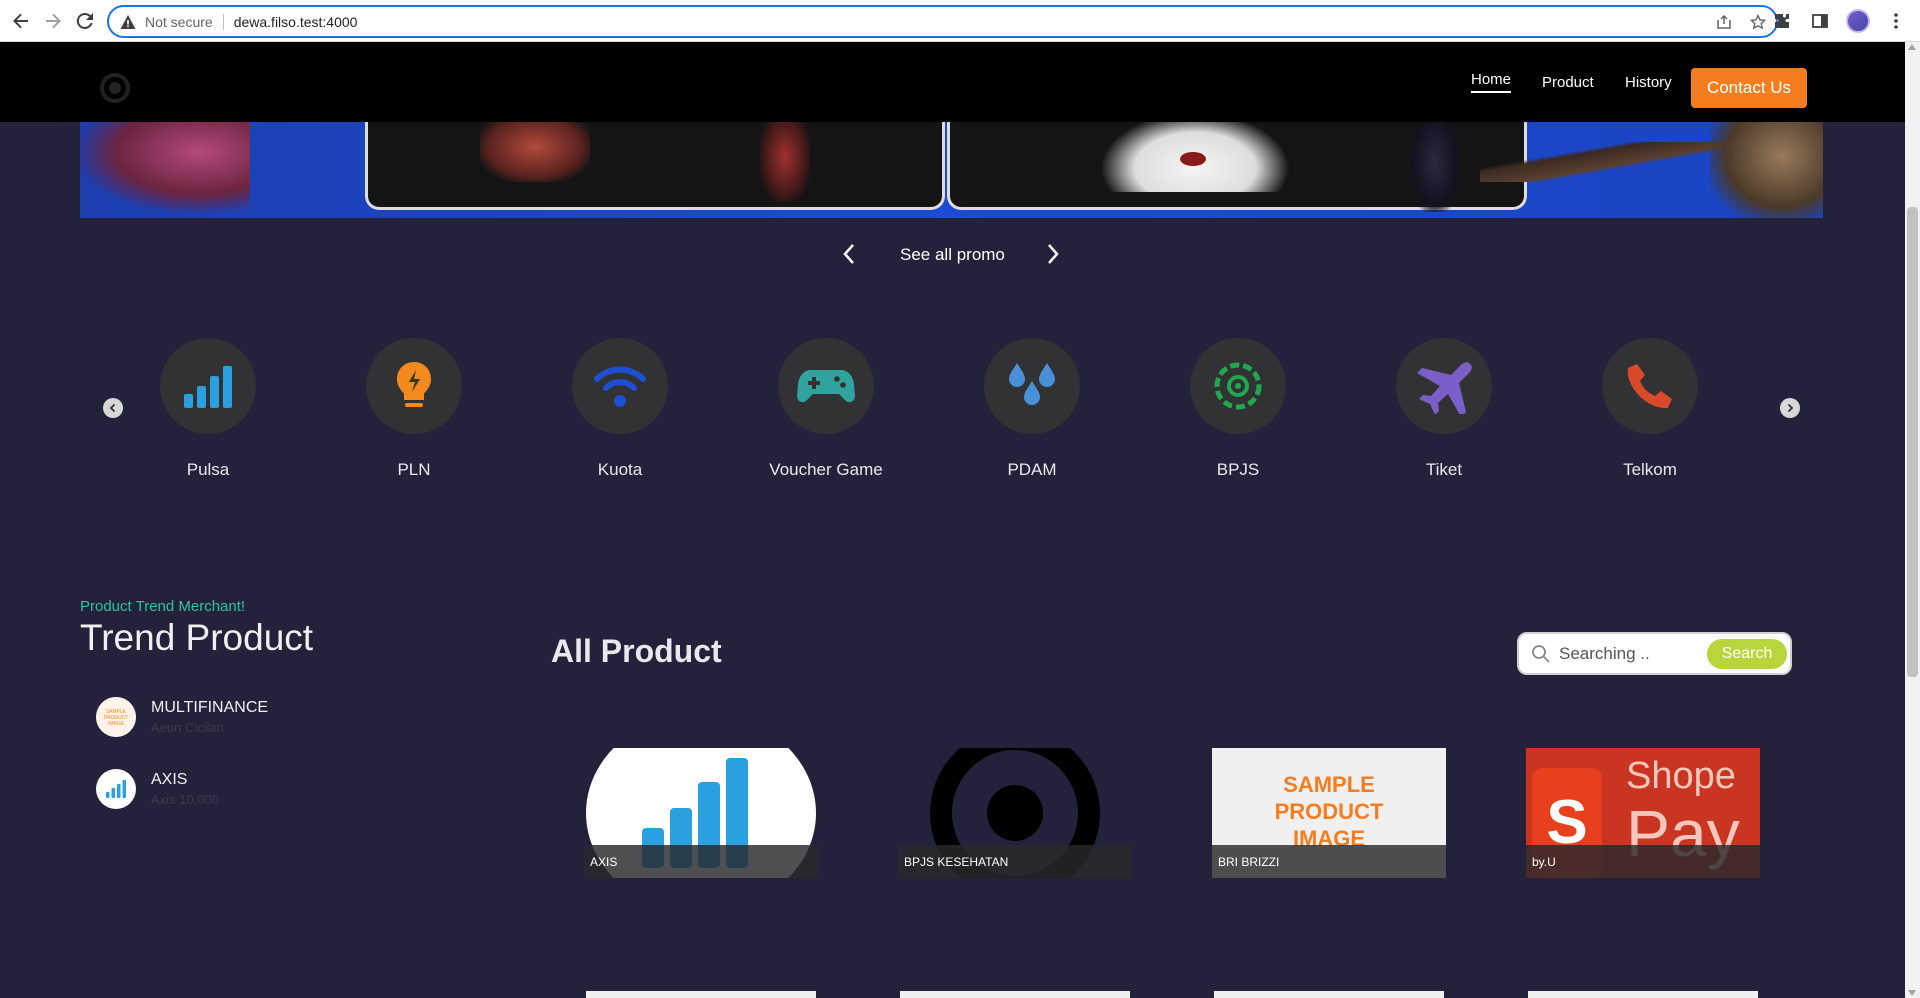 This screenshot has width=1920, height=998. Describe the element at coordinates (115, 88) in the screenshot. I see `site-logo-icon` at that location.